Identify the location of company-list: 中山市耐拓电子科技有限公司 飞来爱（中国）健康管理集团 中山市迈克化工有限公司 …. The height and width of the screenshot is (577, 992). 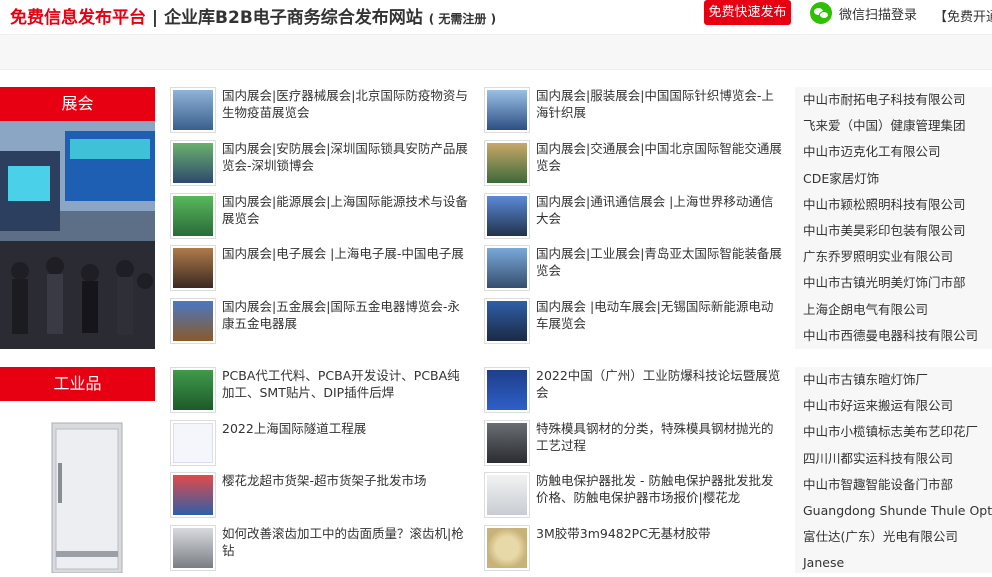
(893, 218).